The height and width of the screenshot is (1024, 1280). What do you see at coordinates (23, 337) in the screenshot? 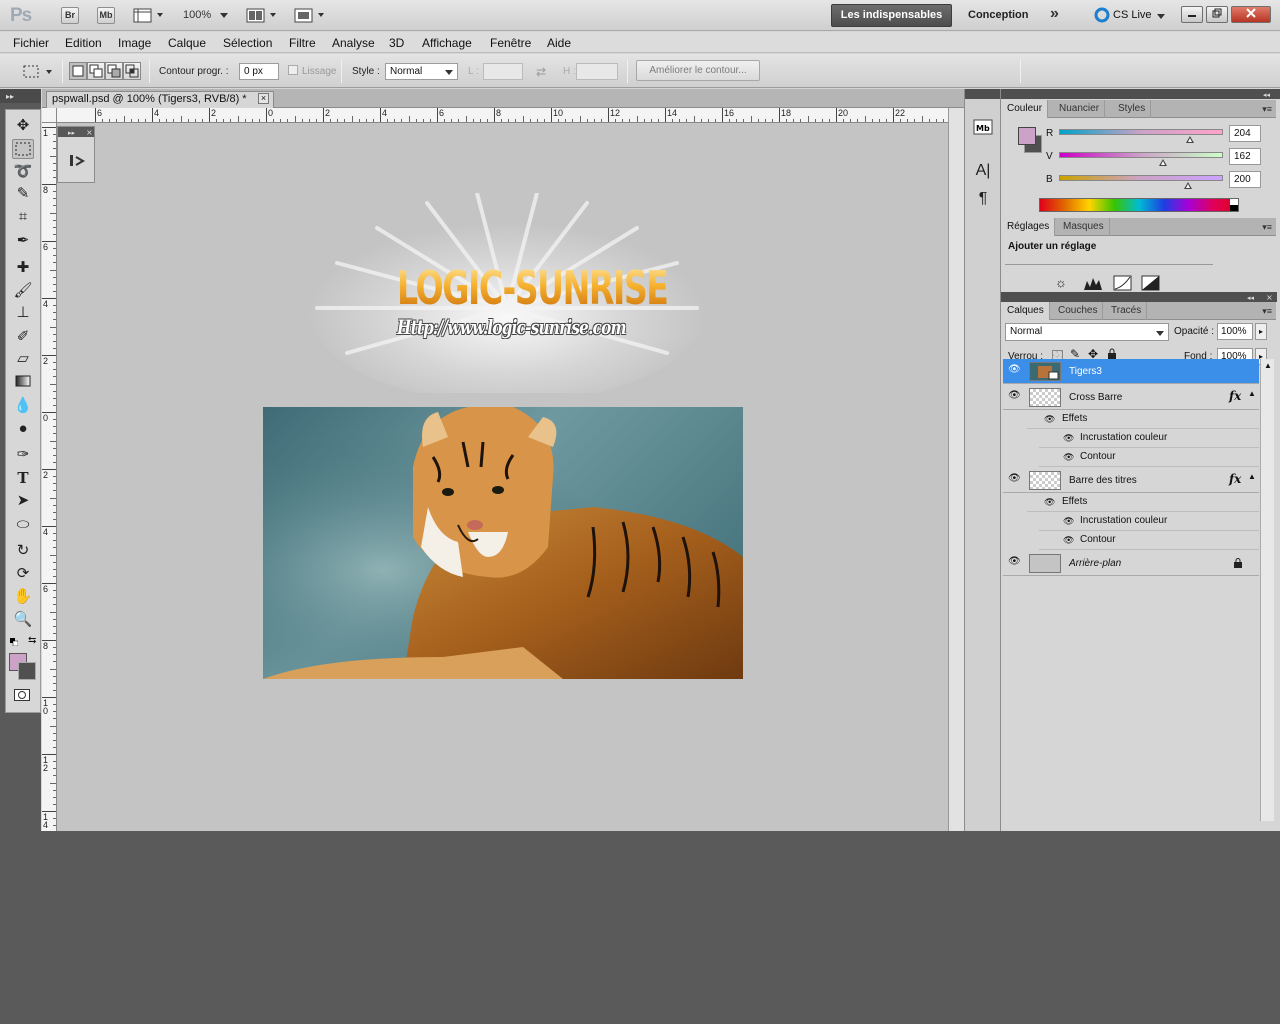
I see `history-brush-tool-icon: ✐` at bounding box center [23, 337].